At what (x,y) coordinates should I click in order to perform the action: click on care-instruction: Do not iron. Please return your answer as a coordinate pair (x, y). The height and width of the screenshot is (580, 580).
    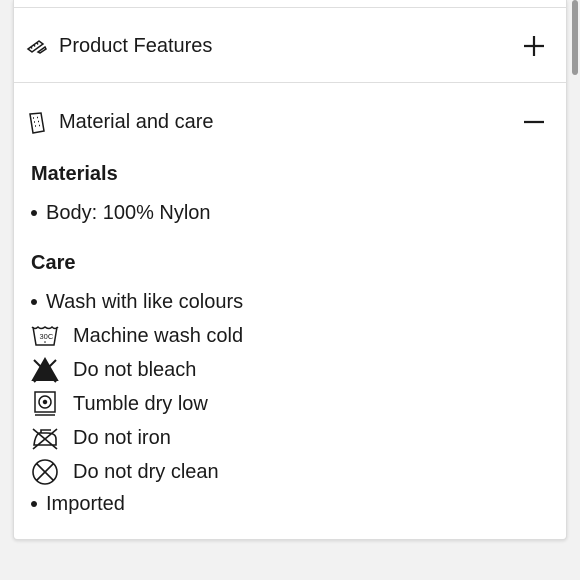
    Looking at the image, I should click on (101, 438).